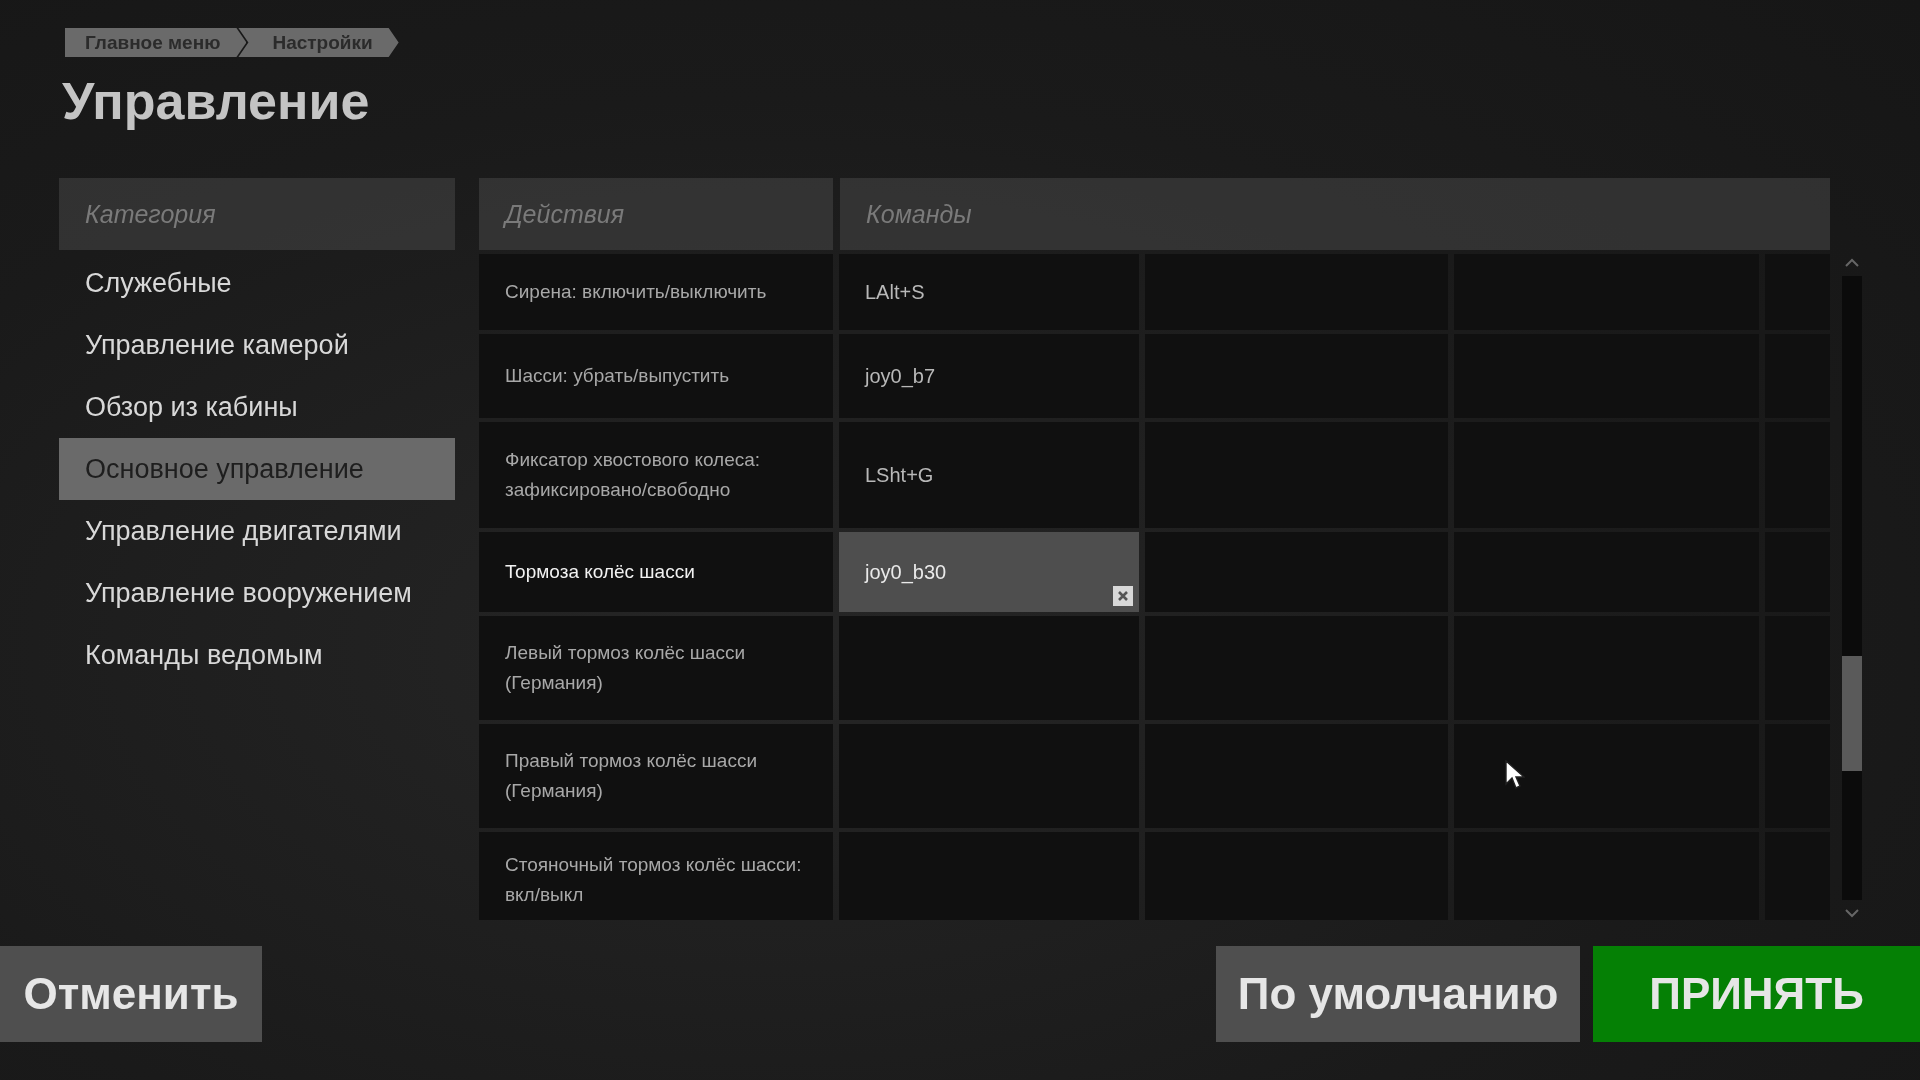 The image size is (1920, 1080). Describe the element at coordinates (1123, 596) in the screenshot. I see `clear-icon` at that location.